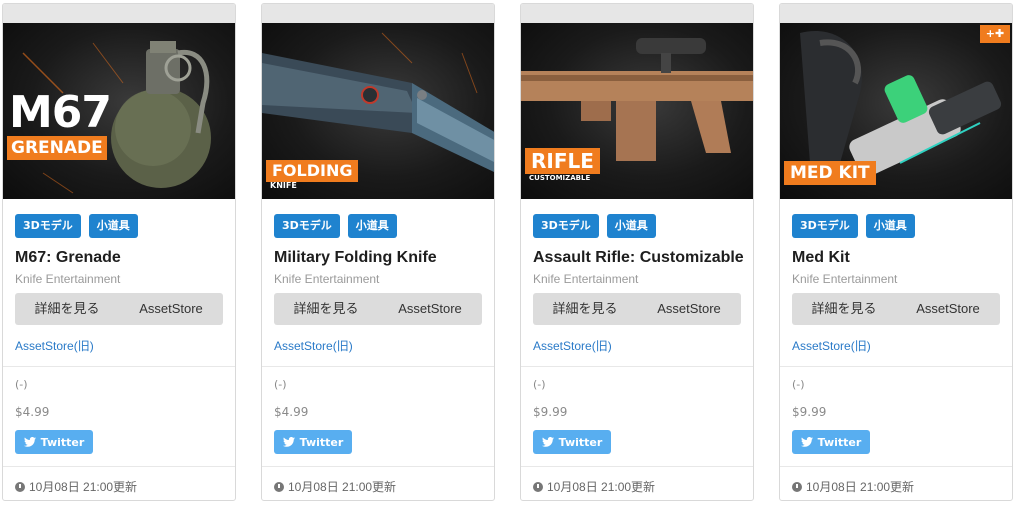  What do you see at coordinates (283, 185) in the screenshot?
I see `image-label-sub: KNIFE` at bounding box center [283, 185].